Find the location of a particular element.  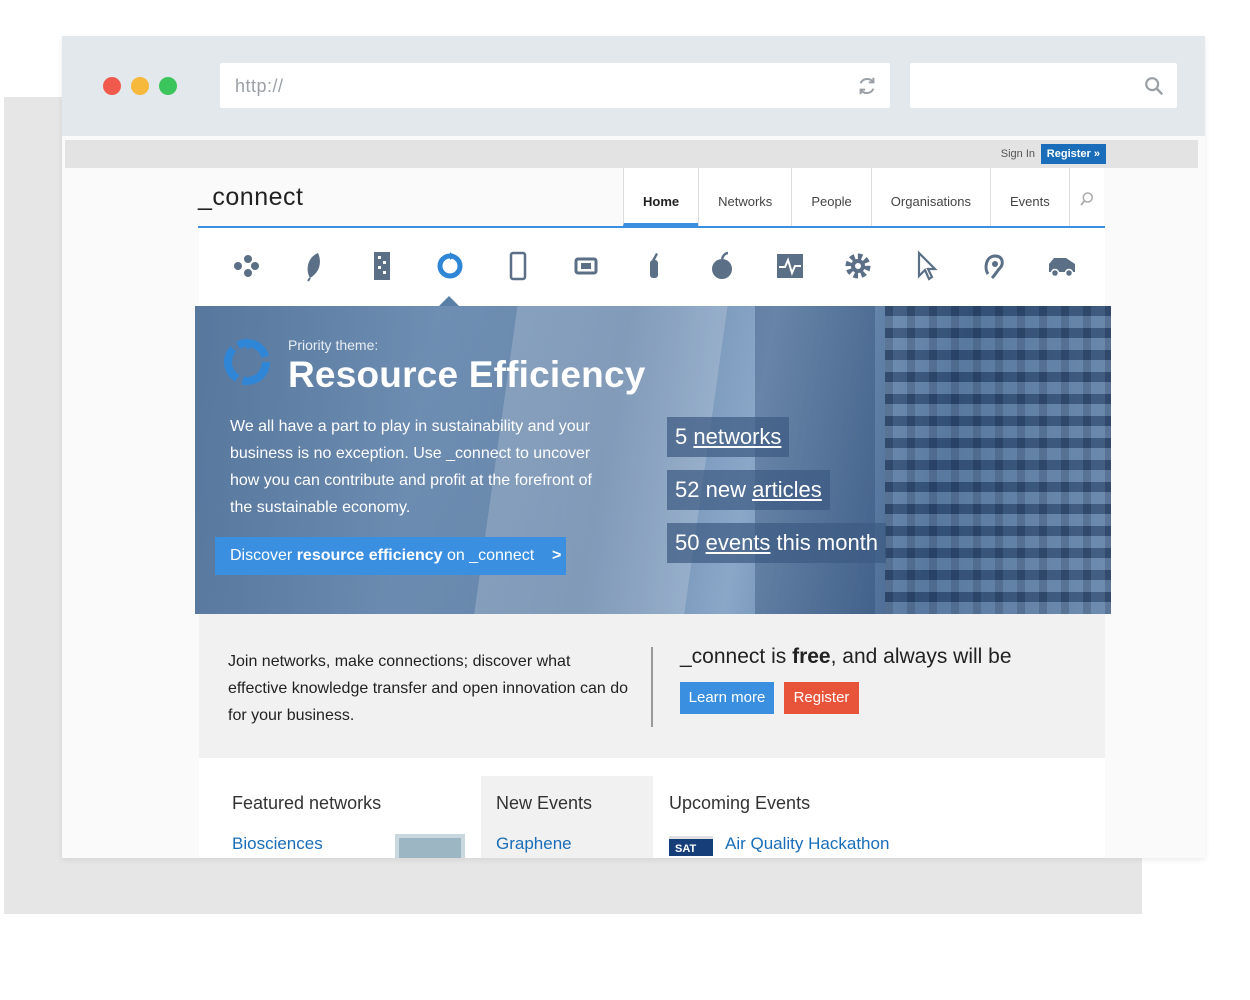

free-statement-suffix: , and always will be is located at coordinates (921, 656).